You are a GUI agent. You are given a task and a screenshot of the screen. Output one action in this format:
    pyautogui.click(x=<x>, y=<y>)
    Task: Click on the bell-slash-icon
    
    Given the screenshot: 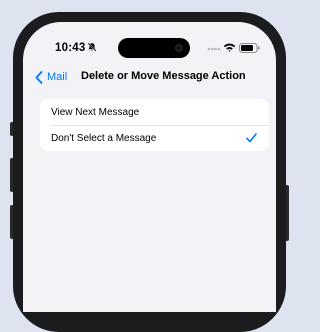 What is the action you would take?
    pyautogui.click(x=92, y=47)
    